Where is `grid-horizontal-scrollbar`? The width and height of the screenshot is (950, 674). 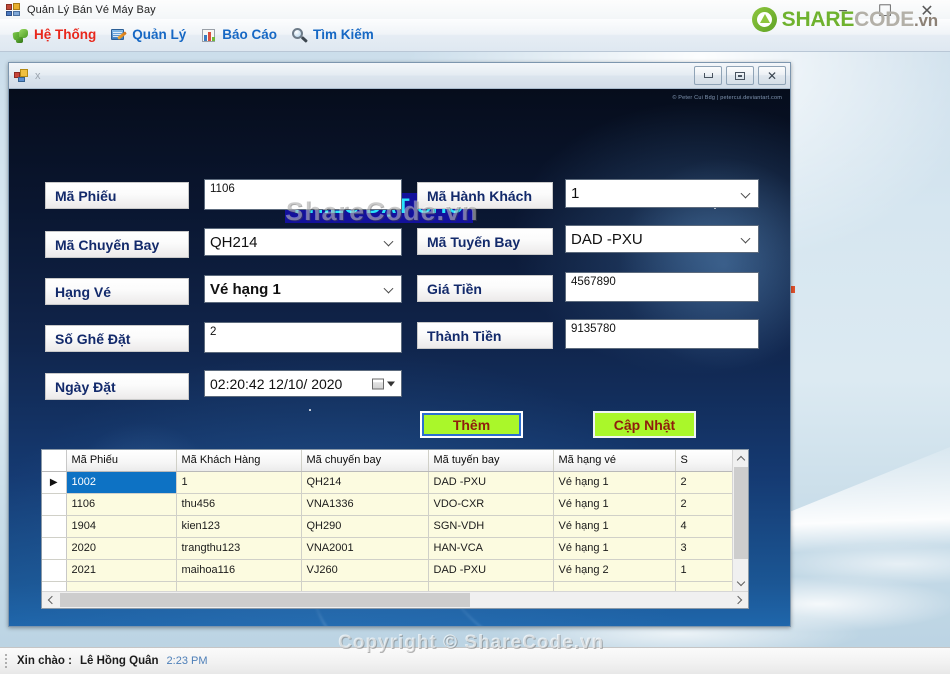 grid-horizontal-scrollbar is located at coordinates (395, 599).